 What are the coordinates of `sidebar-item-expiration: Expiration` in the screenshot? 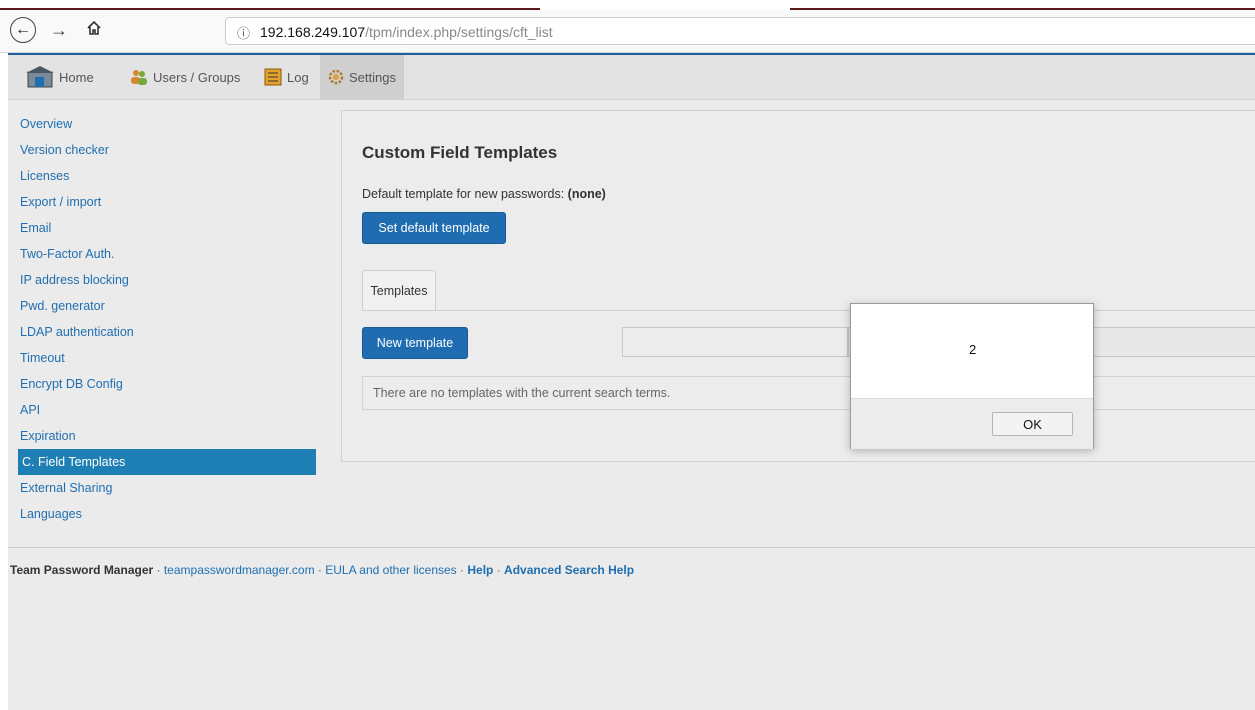 It's located at (167, 436).